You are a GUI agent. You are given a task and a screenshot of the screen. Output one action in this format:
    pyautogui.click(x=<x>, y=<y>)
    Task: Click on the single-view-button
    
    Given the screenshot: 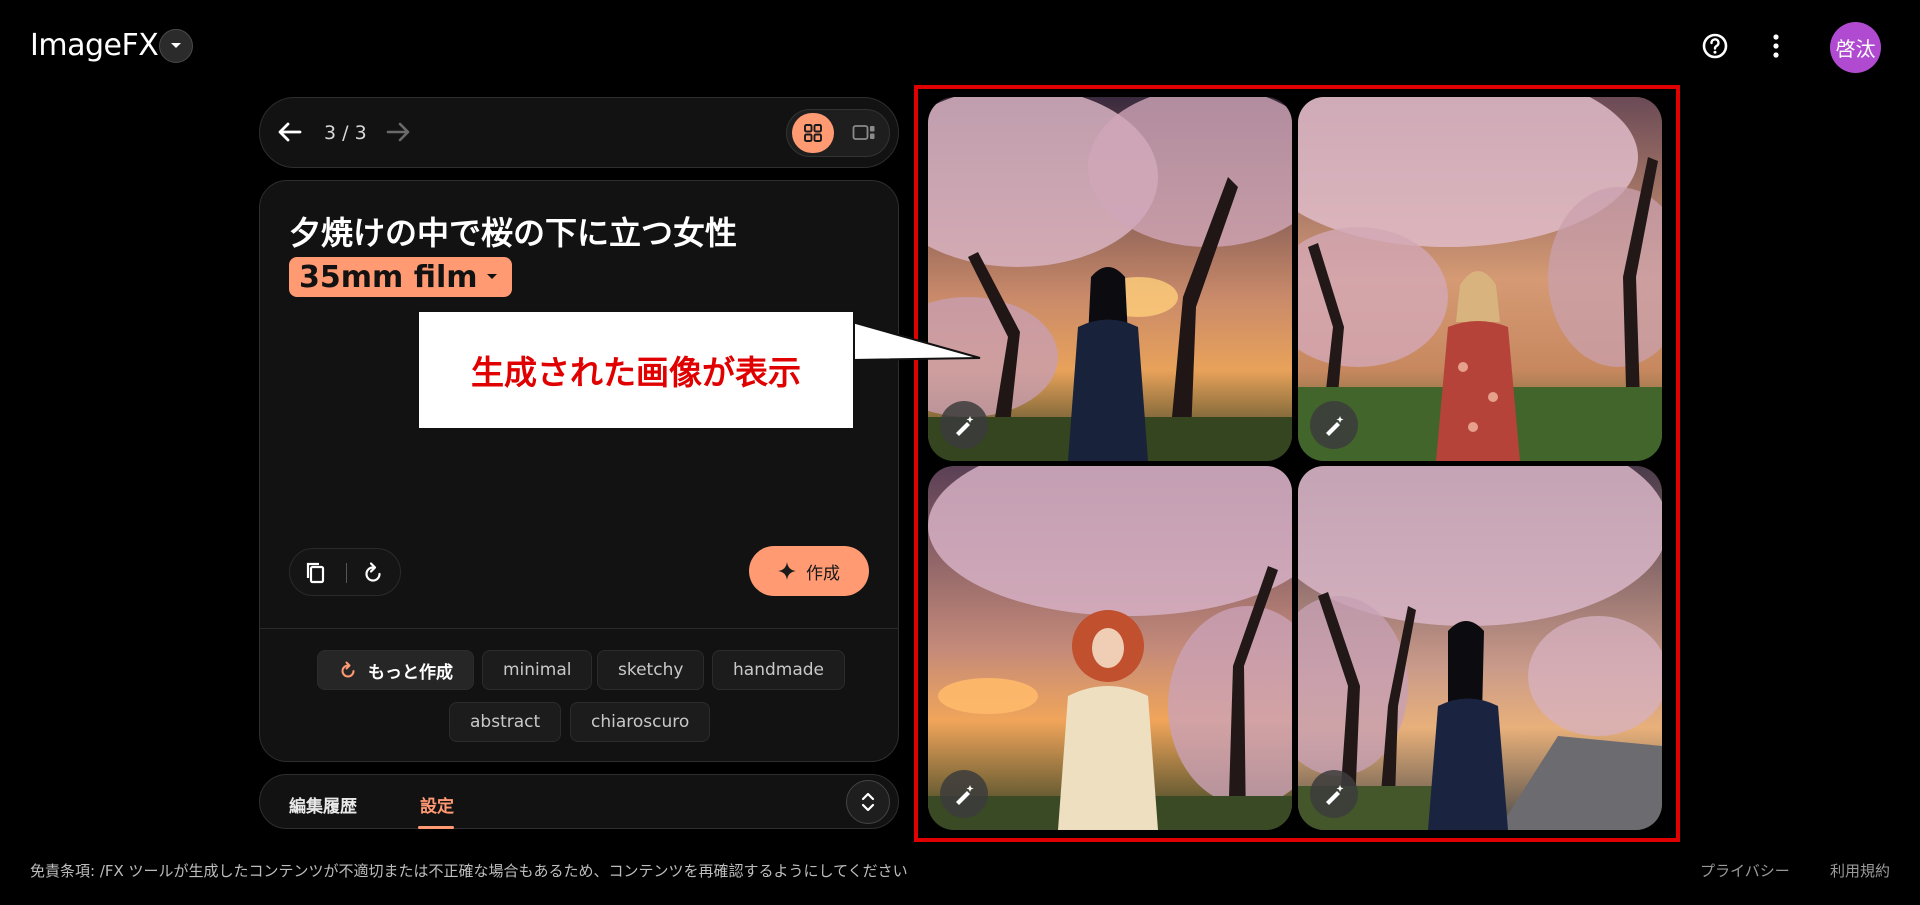 What is the action you would take?
    pyautogui.click(x=864, y=133)
    